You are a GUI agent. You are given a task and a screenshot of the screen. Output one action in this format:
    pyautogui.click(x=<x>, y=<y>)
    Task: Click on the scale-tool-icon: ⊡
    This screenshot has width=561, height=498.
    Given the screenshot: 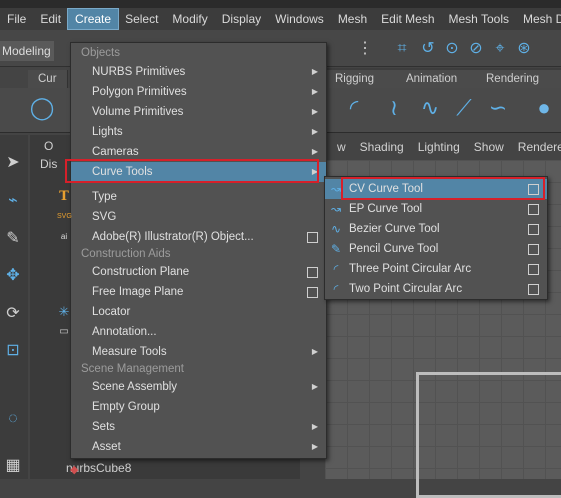 What is the action you would take?
    pyautogui.click(x=13, y=351)
    